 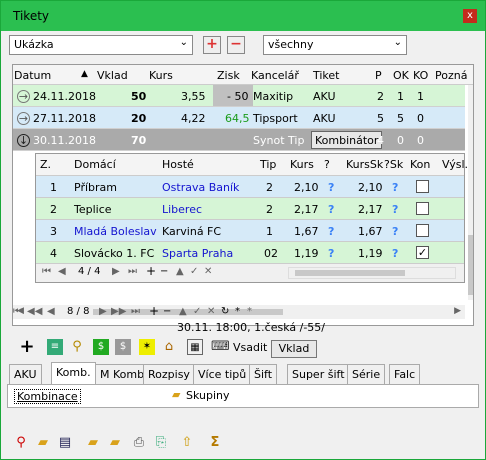 What do you see at coordinates (101, 45) in the screenshot?
I see `profile-select: Ukázka ⌄` at bounding box center [101, 45].